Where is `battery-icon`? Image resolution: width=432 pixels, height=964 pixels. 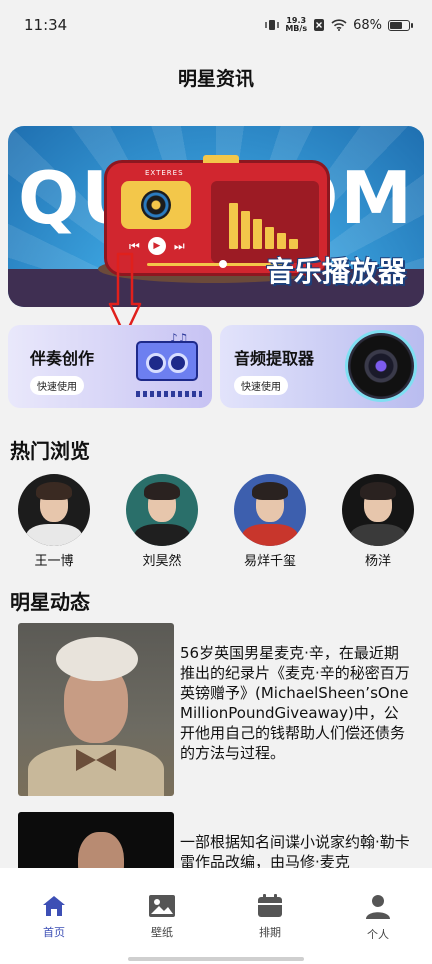
battery-icon is located at coordinates (400, 25).